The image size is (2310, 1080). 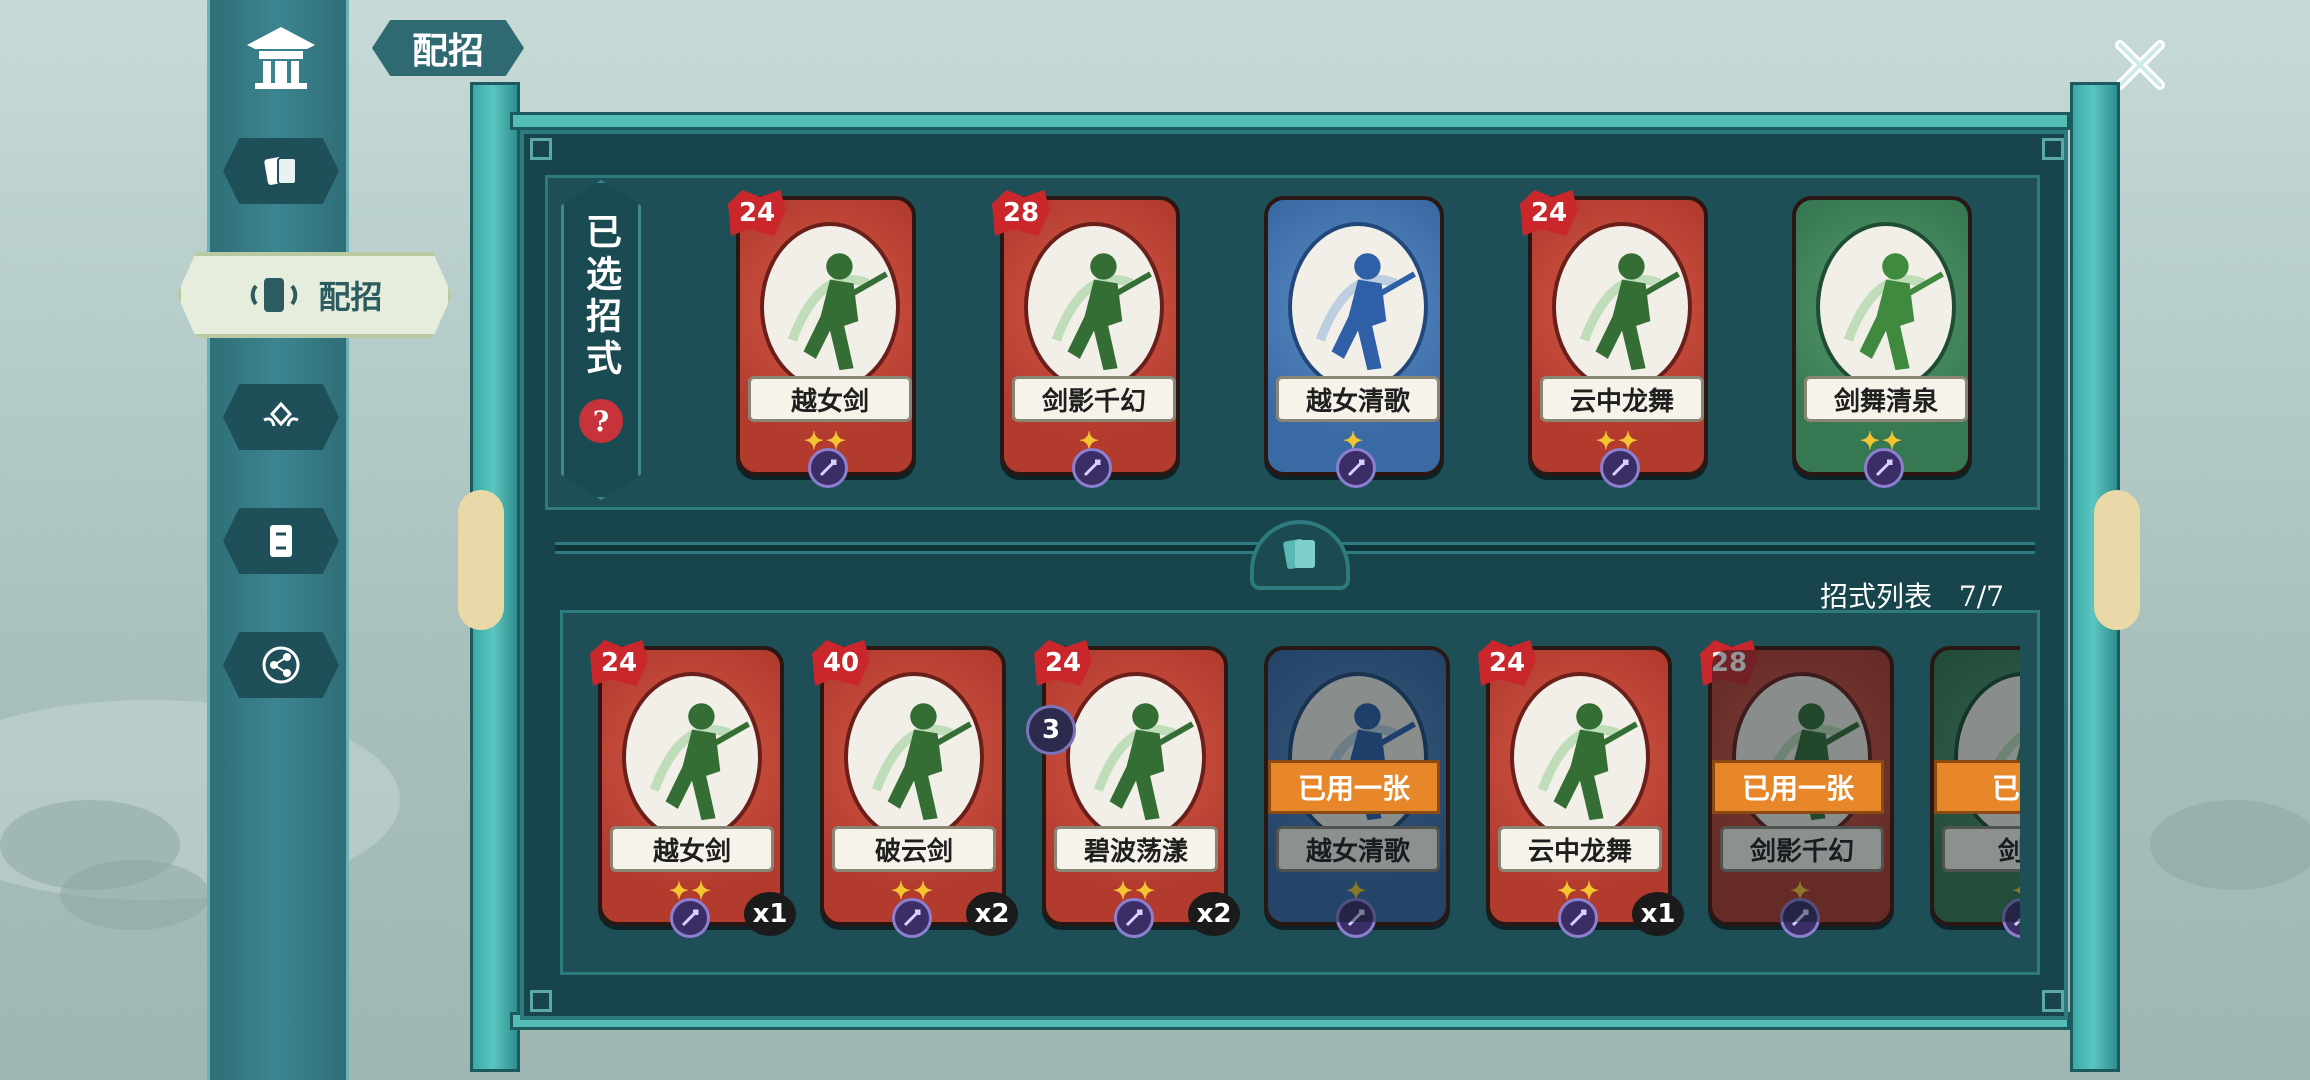 I want to click on frame-top, so click(x=1290, y=121).